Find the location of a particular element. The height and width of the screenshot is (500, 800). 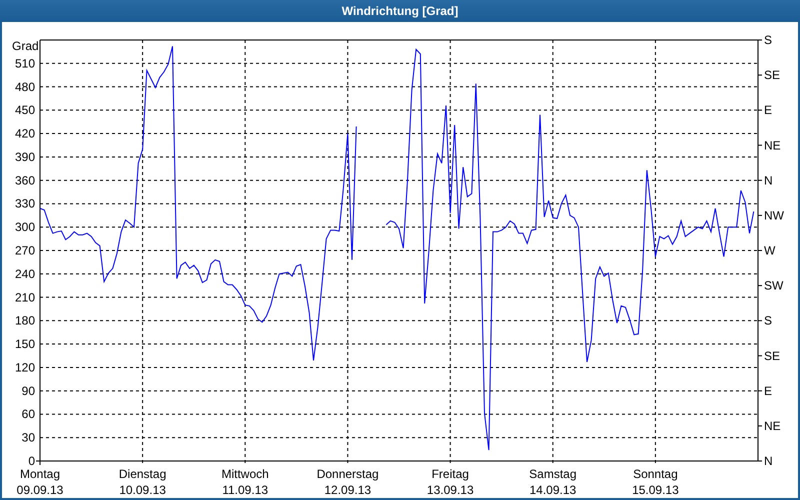

compass-label: NW is located at coordinates (774, 215).